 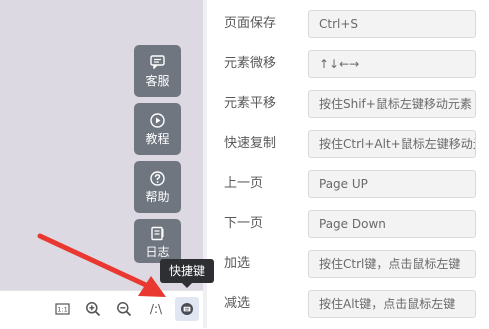 What do you see at coordinates (392, 184) in the screenshot?
I see `shortcut-key-field: Page UP` at bounding box center [392, 184].